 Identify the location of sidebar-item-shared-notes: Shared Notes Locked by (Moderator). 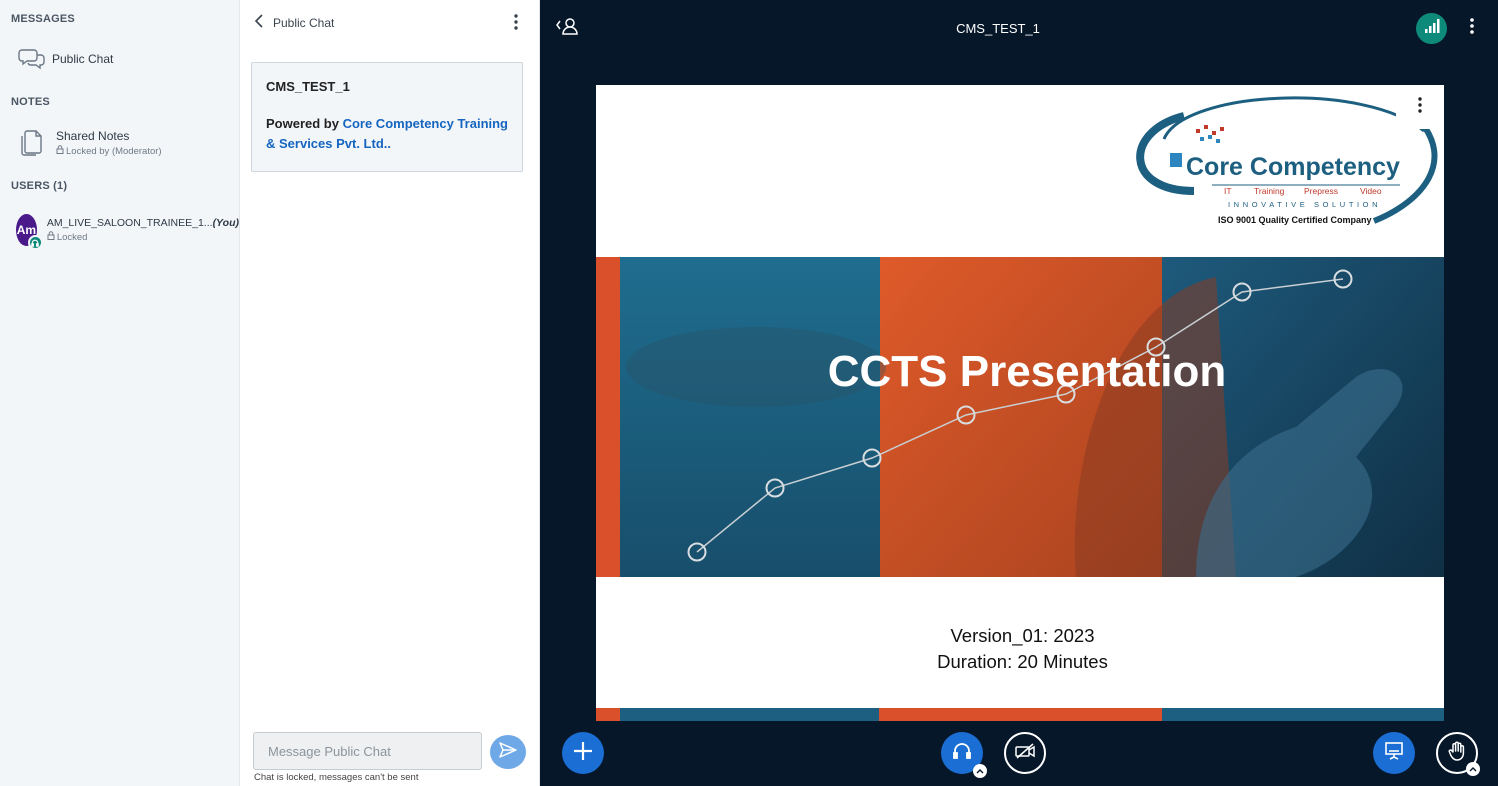
(119, 143).